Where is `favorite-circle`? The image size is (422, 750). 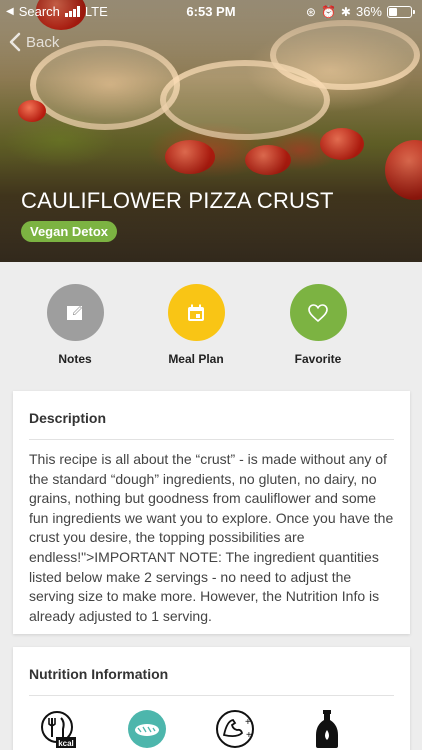
favorite-circle is located at coordinates (318, 312).